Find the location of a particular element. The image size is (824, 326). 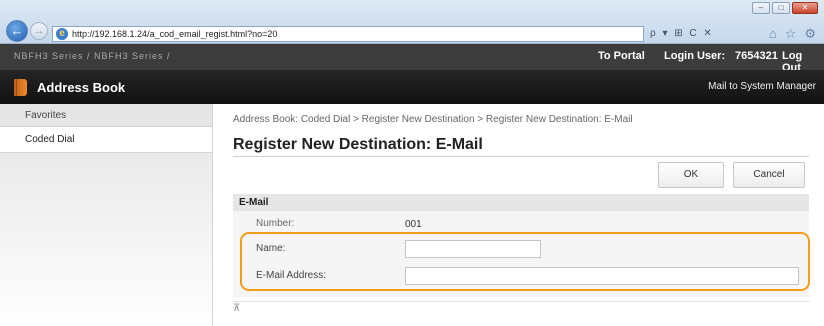

browser-logo-icon: e is located at coordinates (62, 34).